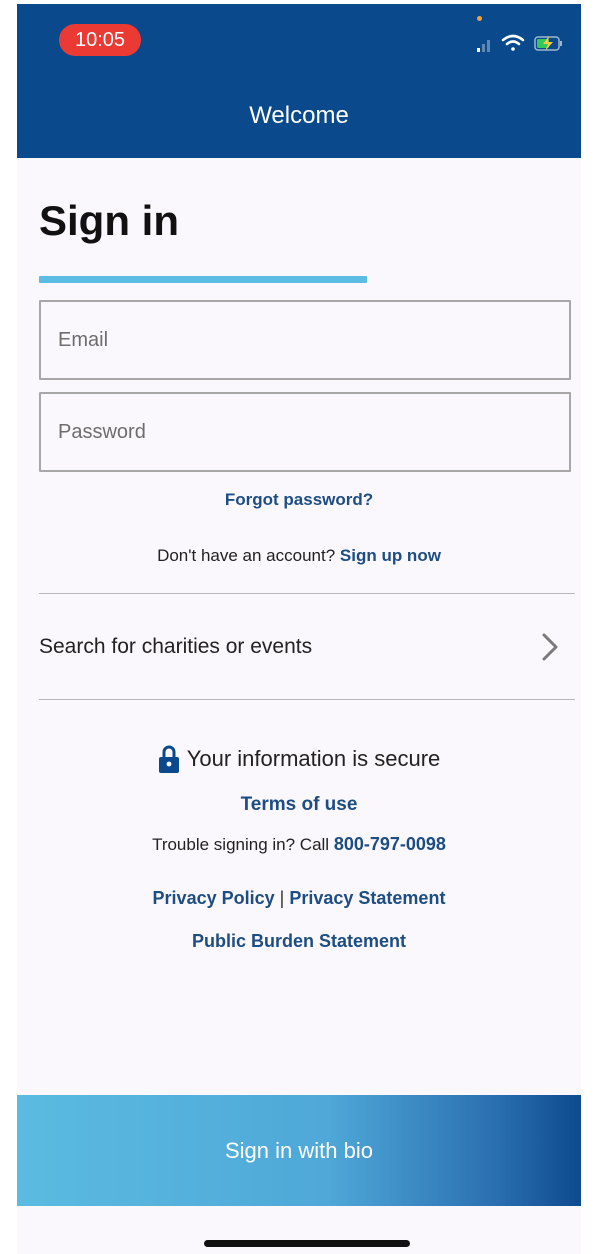 This screenshot has height=1254, width=598. I want to click on trouble-text: Trouble signing in? Call, so click(241, 844).